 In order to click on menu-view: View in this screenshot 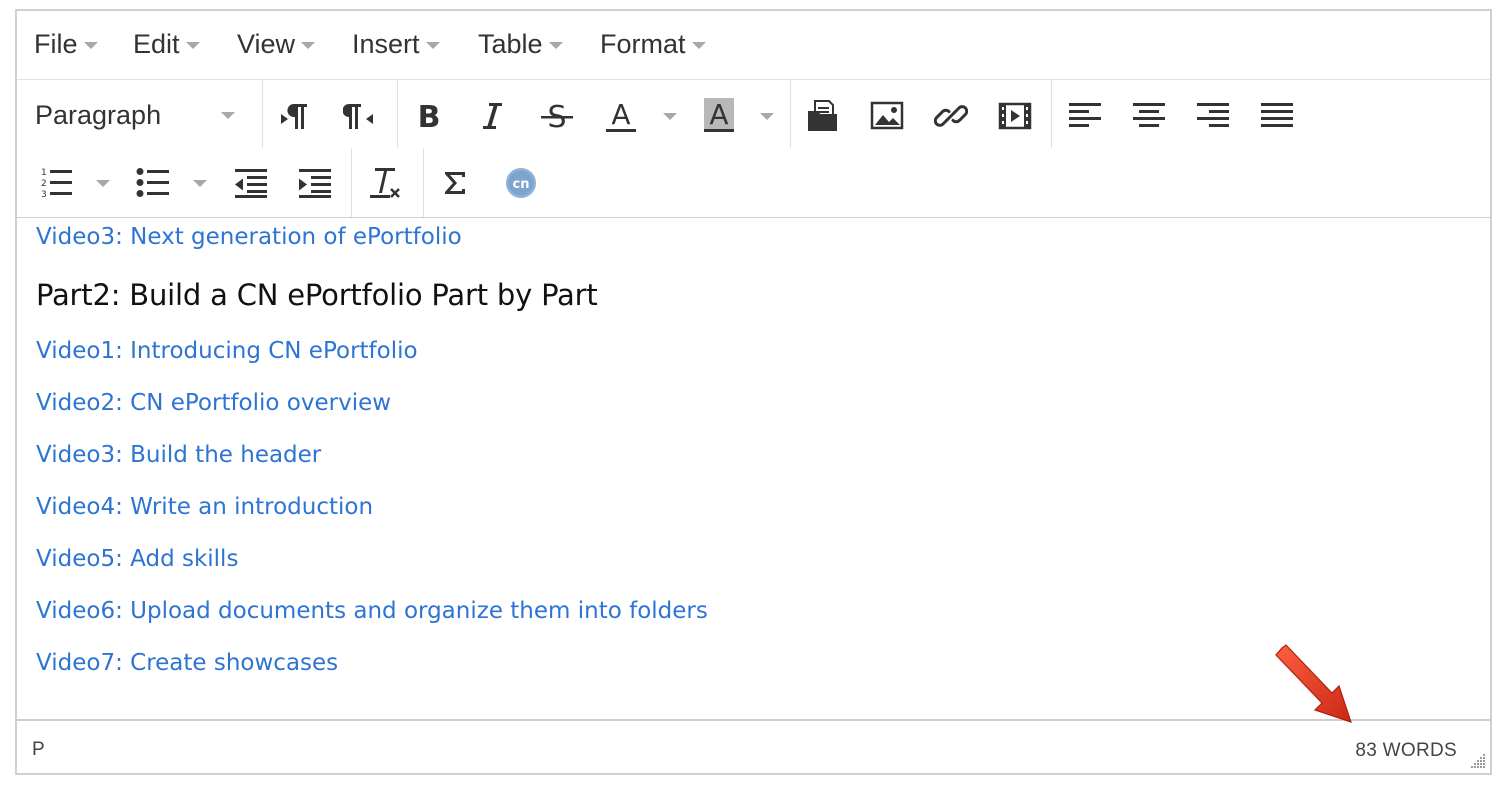, I will do `click(276, 44)`.